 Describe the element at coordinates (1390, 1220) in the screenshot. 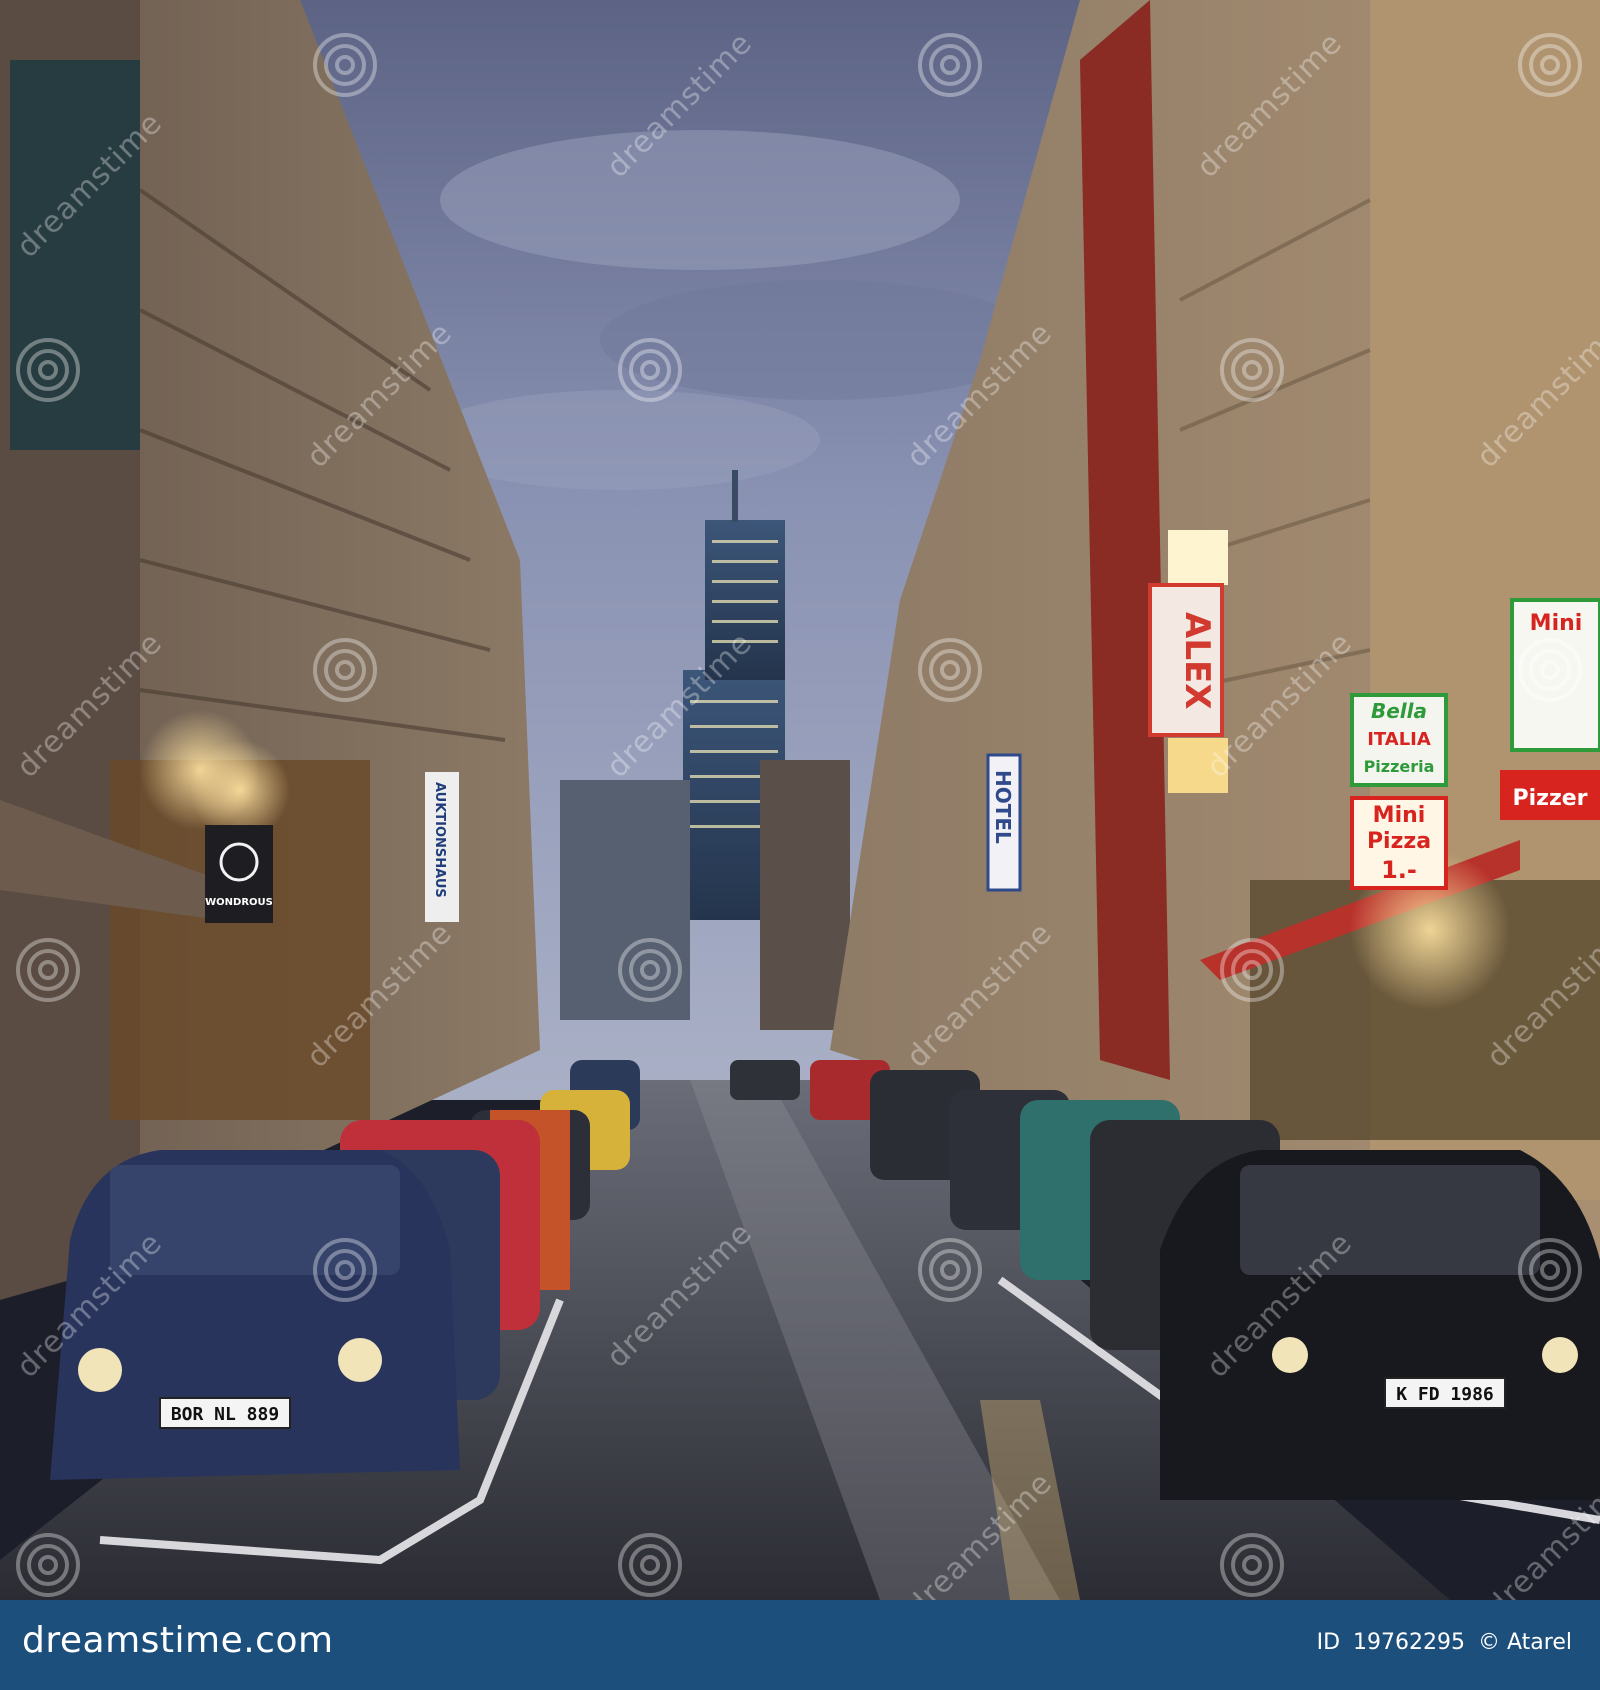

I see `windshield` at that location.